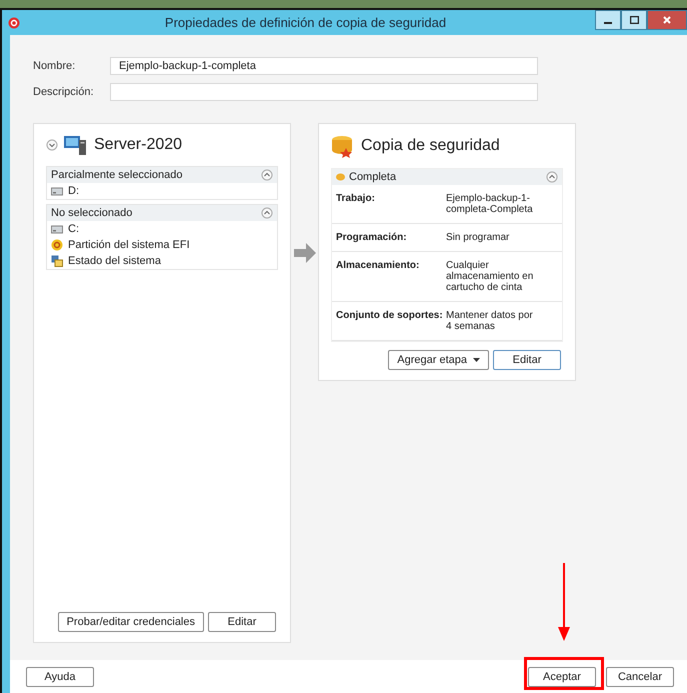  What do you see at coordinates (138, 145) in the screenshot?
I see `server-name: Server-2020` at bounding box center [138, 145].